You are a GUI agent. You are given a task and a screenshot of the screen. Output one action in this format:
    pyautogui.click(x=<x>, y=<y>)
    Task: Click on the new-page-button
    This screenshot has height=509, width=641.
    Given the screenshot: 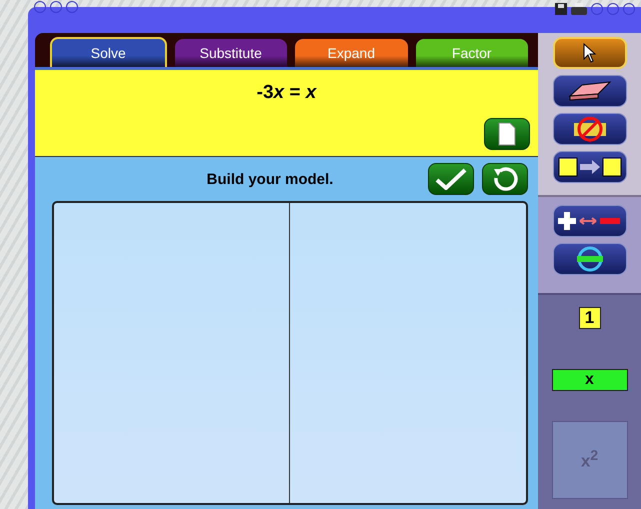 What is the action you would take?
    pyautogui.click(x=507, y=134)
    